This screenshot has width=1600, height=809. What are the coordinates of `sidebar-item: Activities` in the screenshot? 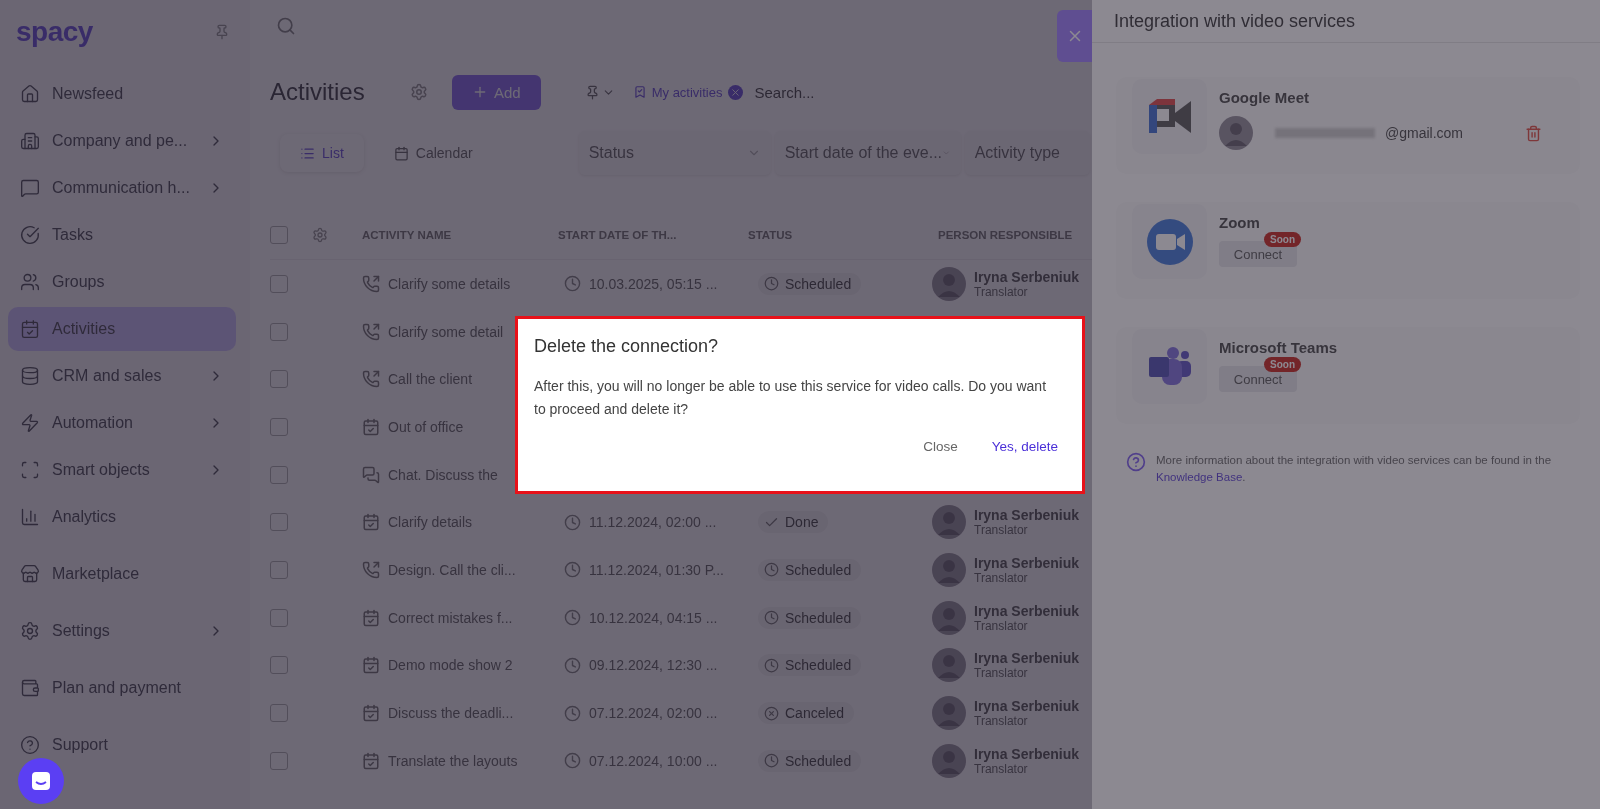 It's located at (122, 329).